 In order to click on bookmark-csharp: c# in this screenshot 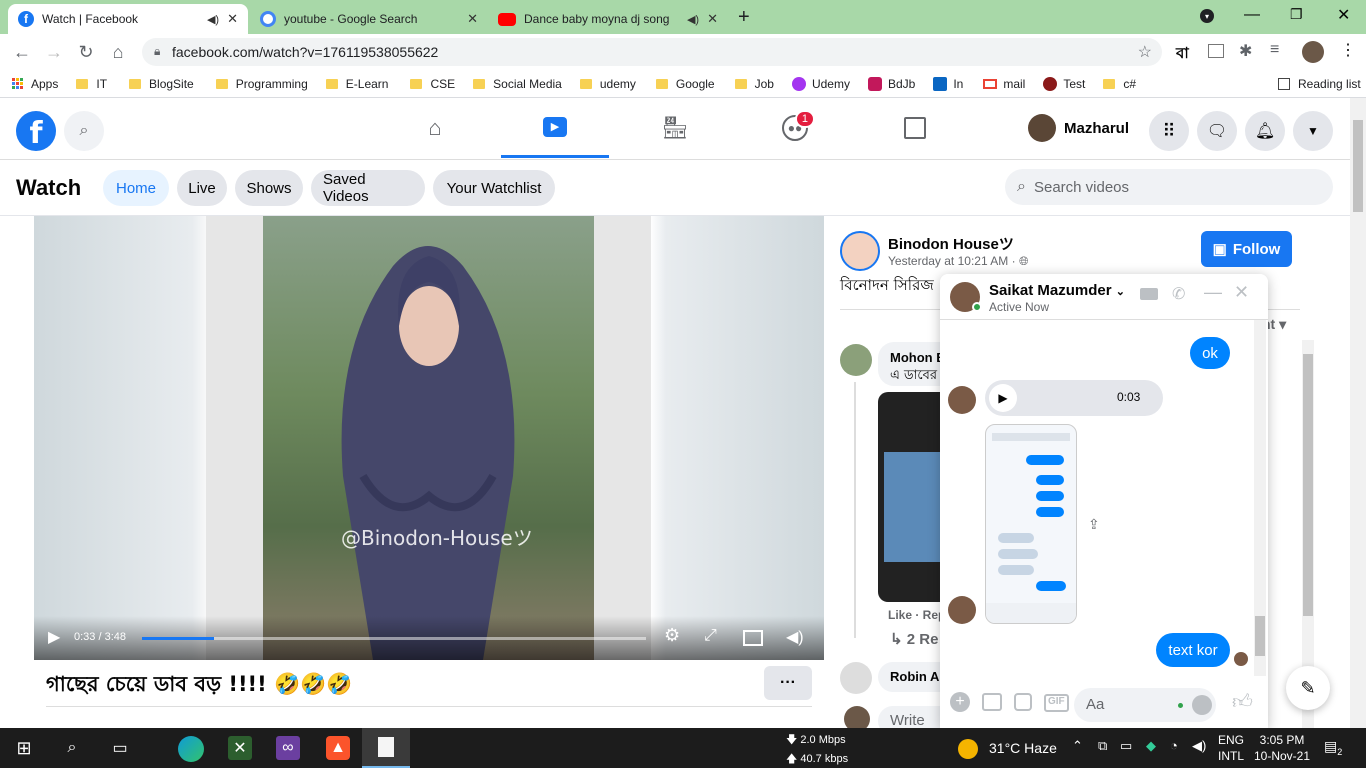, I will do `click(1119, 84)`.